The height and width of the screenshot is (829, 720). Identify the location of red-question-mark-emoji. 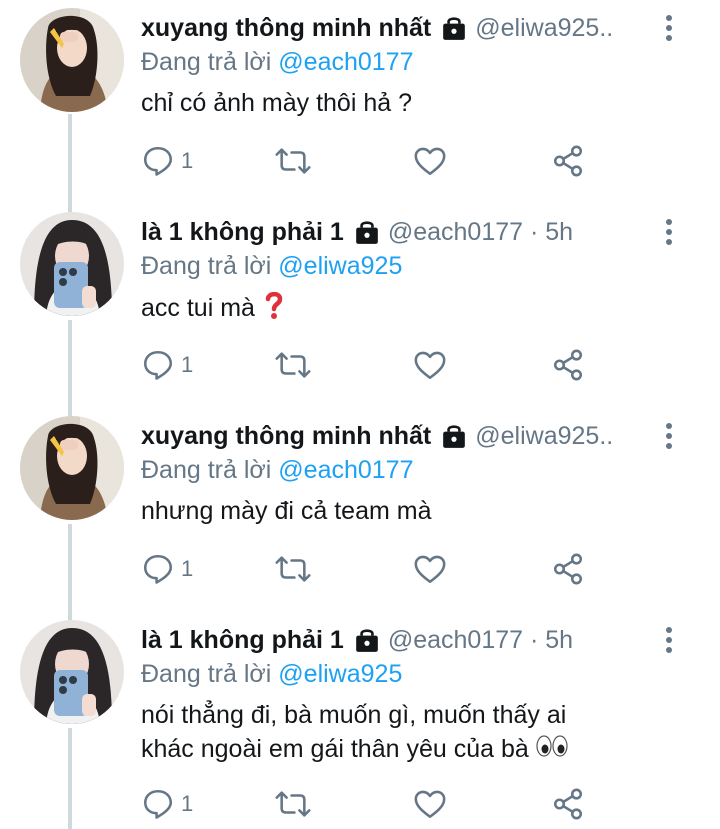
(274, 309).